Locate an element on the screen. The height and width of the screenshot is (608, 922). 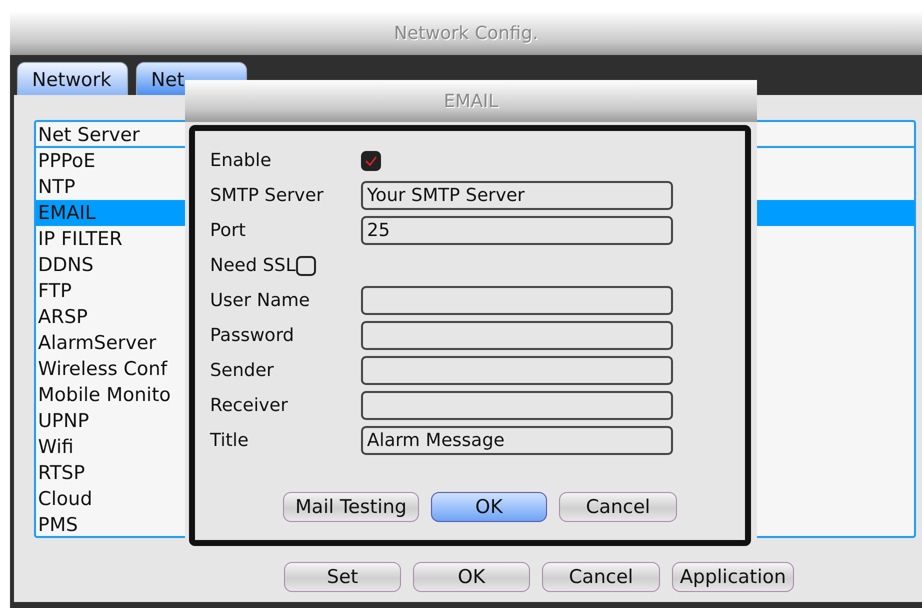
input-field: Alarm Message is located at coordinates (517, 440).